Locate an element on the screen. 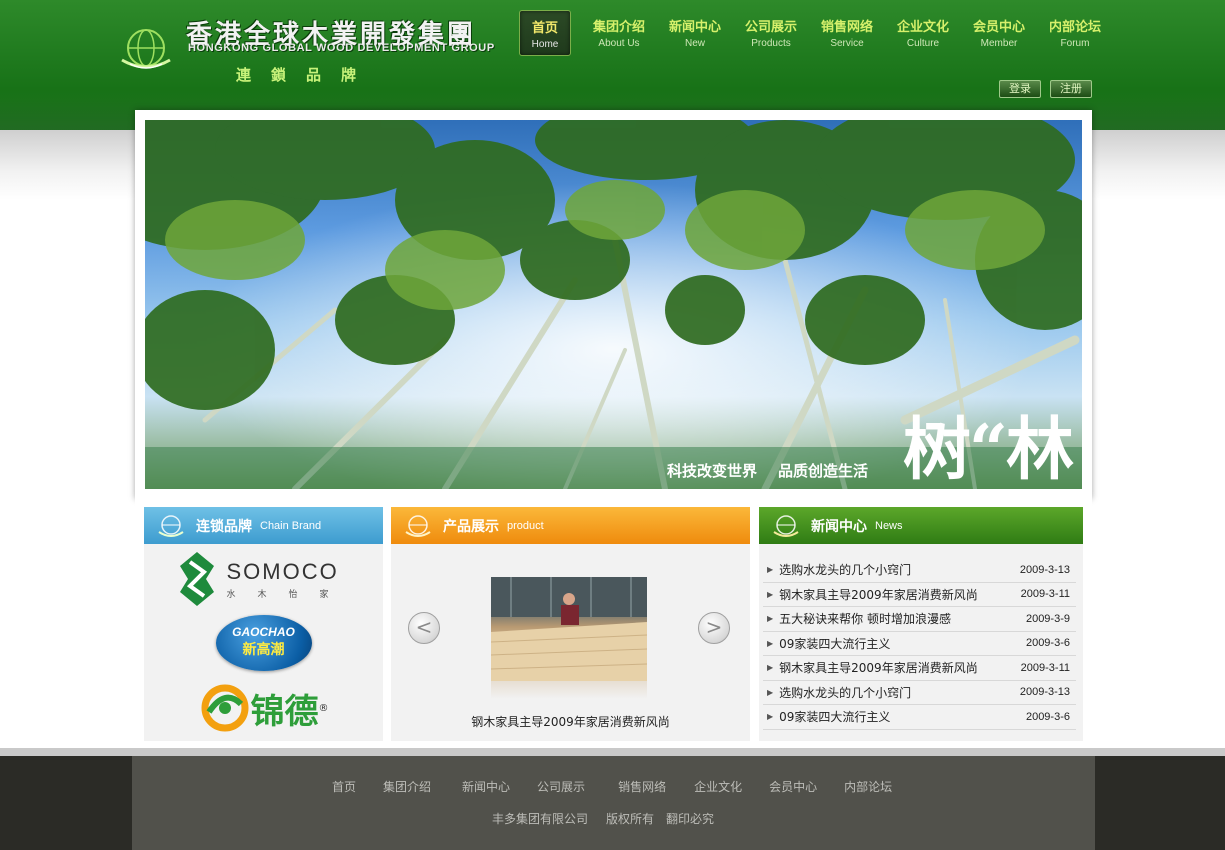 This screenshot has height=850, width=1225. registered-mark: ® is located at coordinates (323, 708).